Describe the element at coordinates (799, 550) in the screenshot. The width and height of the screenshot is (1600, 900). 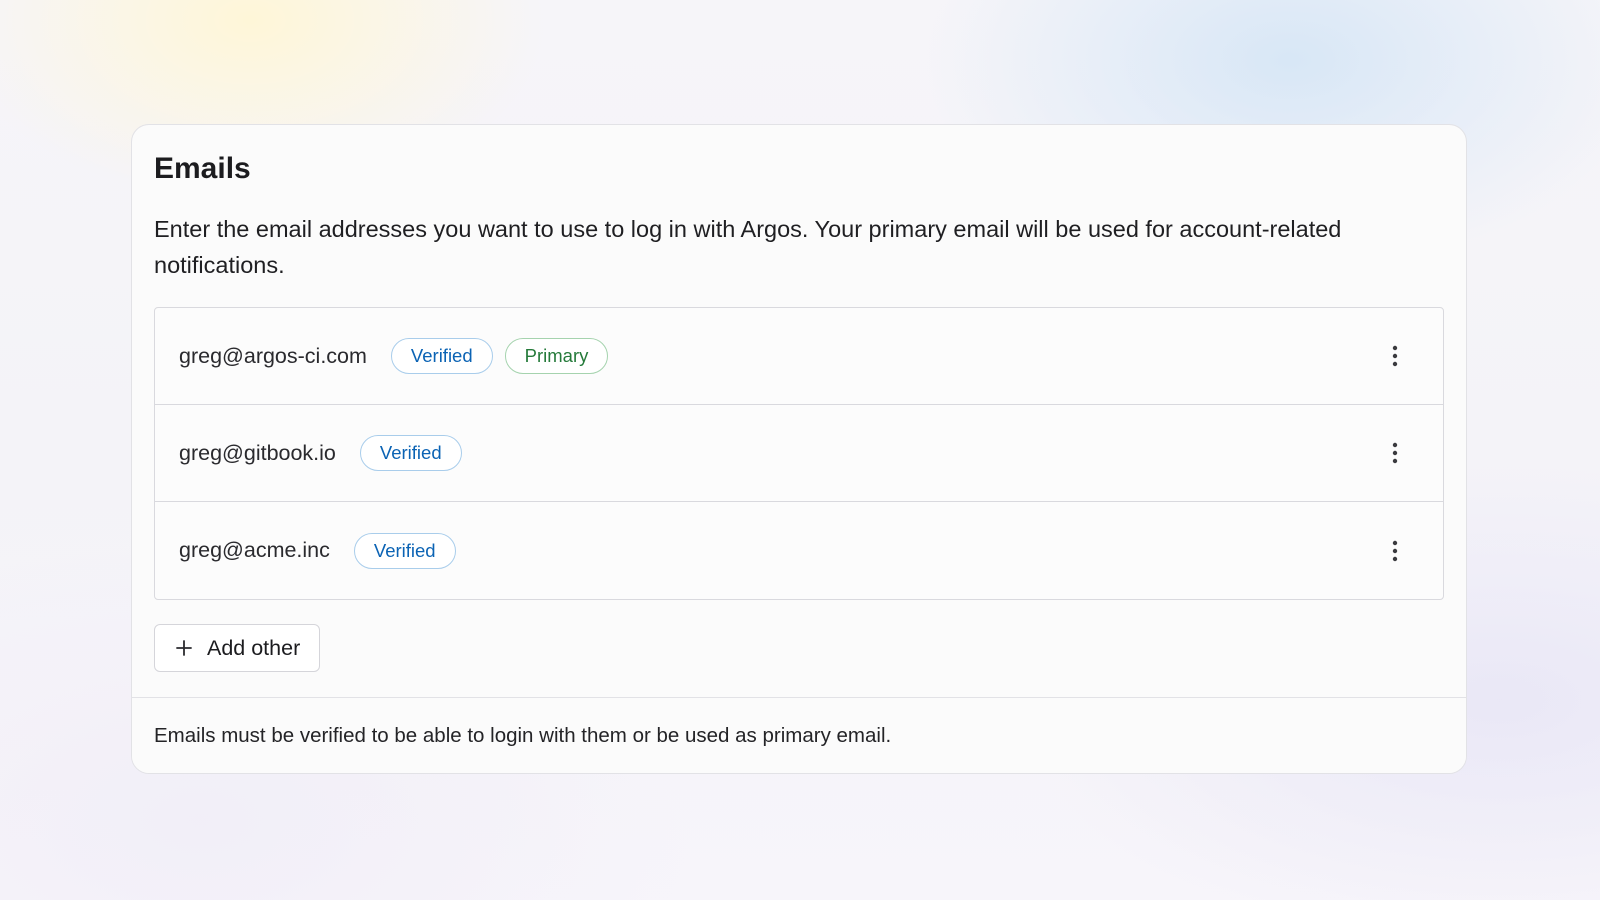
I see `email-row: greg@acme.inc Verified` at that location.